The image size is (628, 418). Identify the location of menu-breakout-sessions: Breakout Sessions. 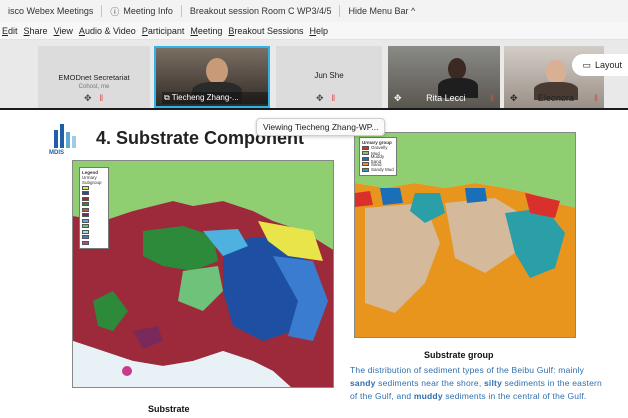
(265, 31).